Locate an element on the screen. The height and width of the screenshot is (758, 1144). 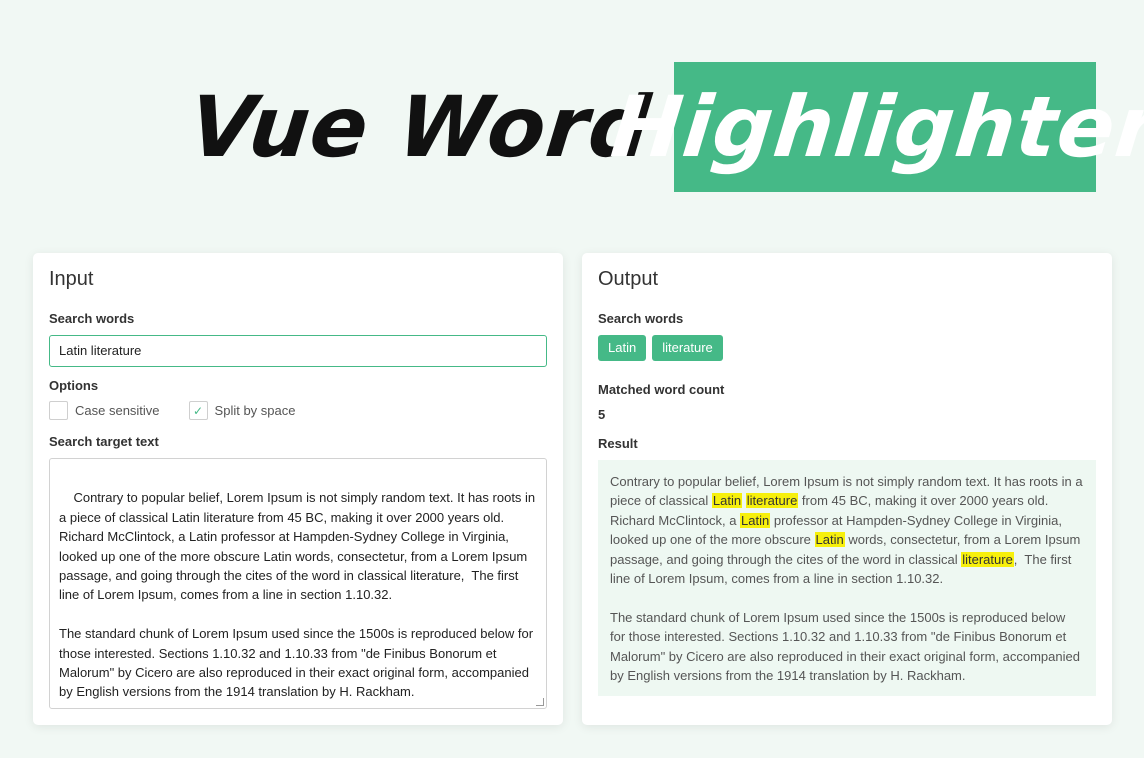
title-highlight-text: Highlighter is located at coordinates (875, 127).